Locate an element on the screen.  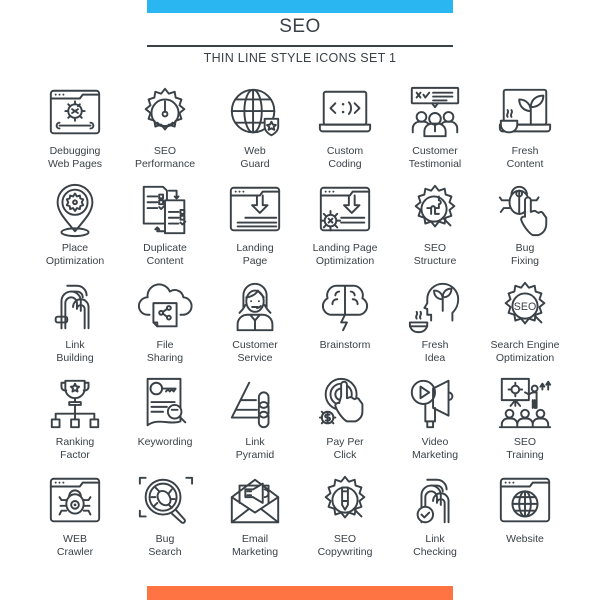
icon-tile: Landing Page Optimization is located at coordinates (345, 229).